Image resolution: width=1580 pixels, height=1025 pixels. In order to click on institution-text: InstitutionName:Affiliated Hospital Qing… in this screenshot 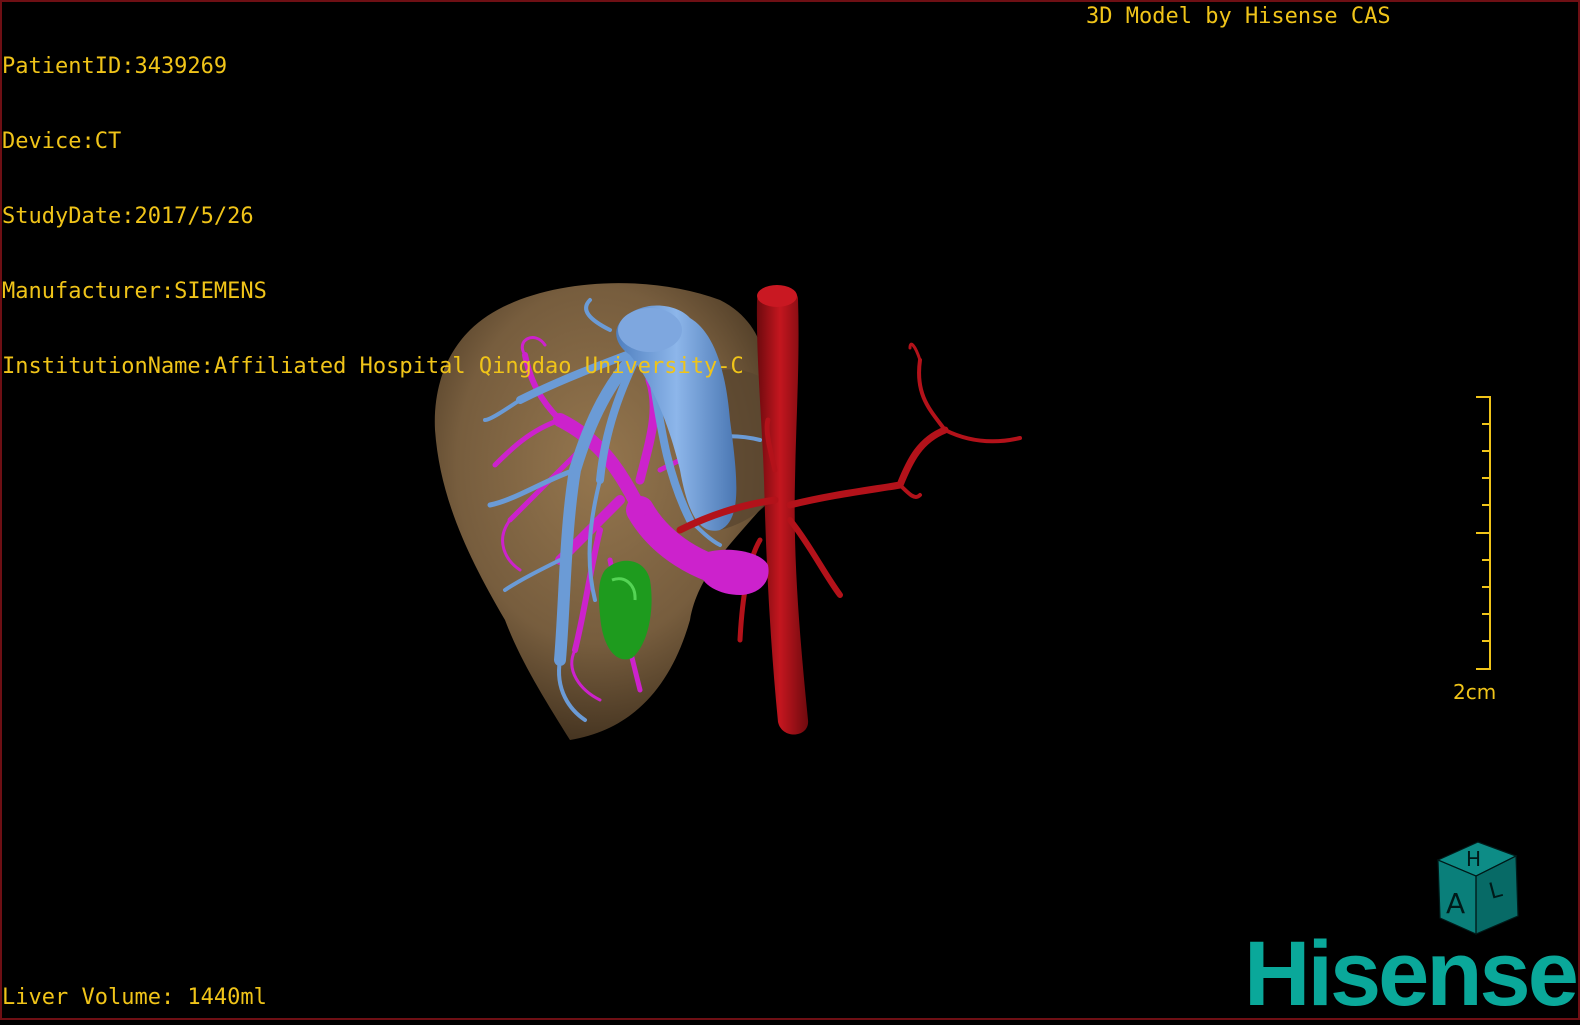, I will do `click(373, 366)`.